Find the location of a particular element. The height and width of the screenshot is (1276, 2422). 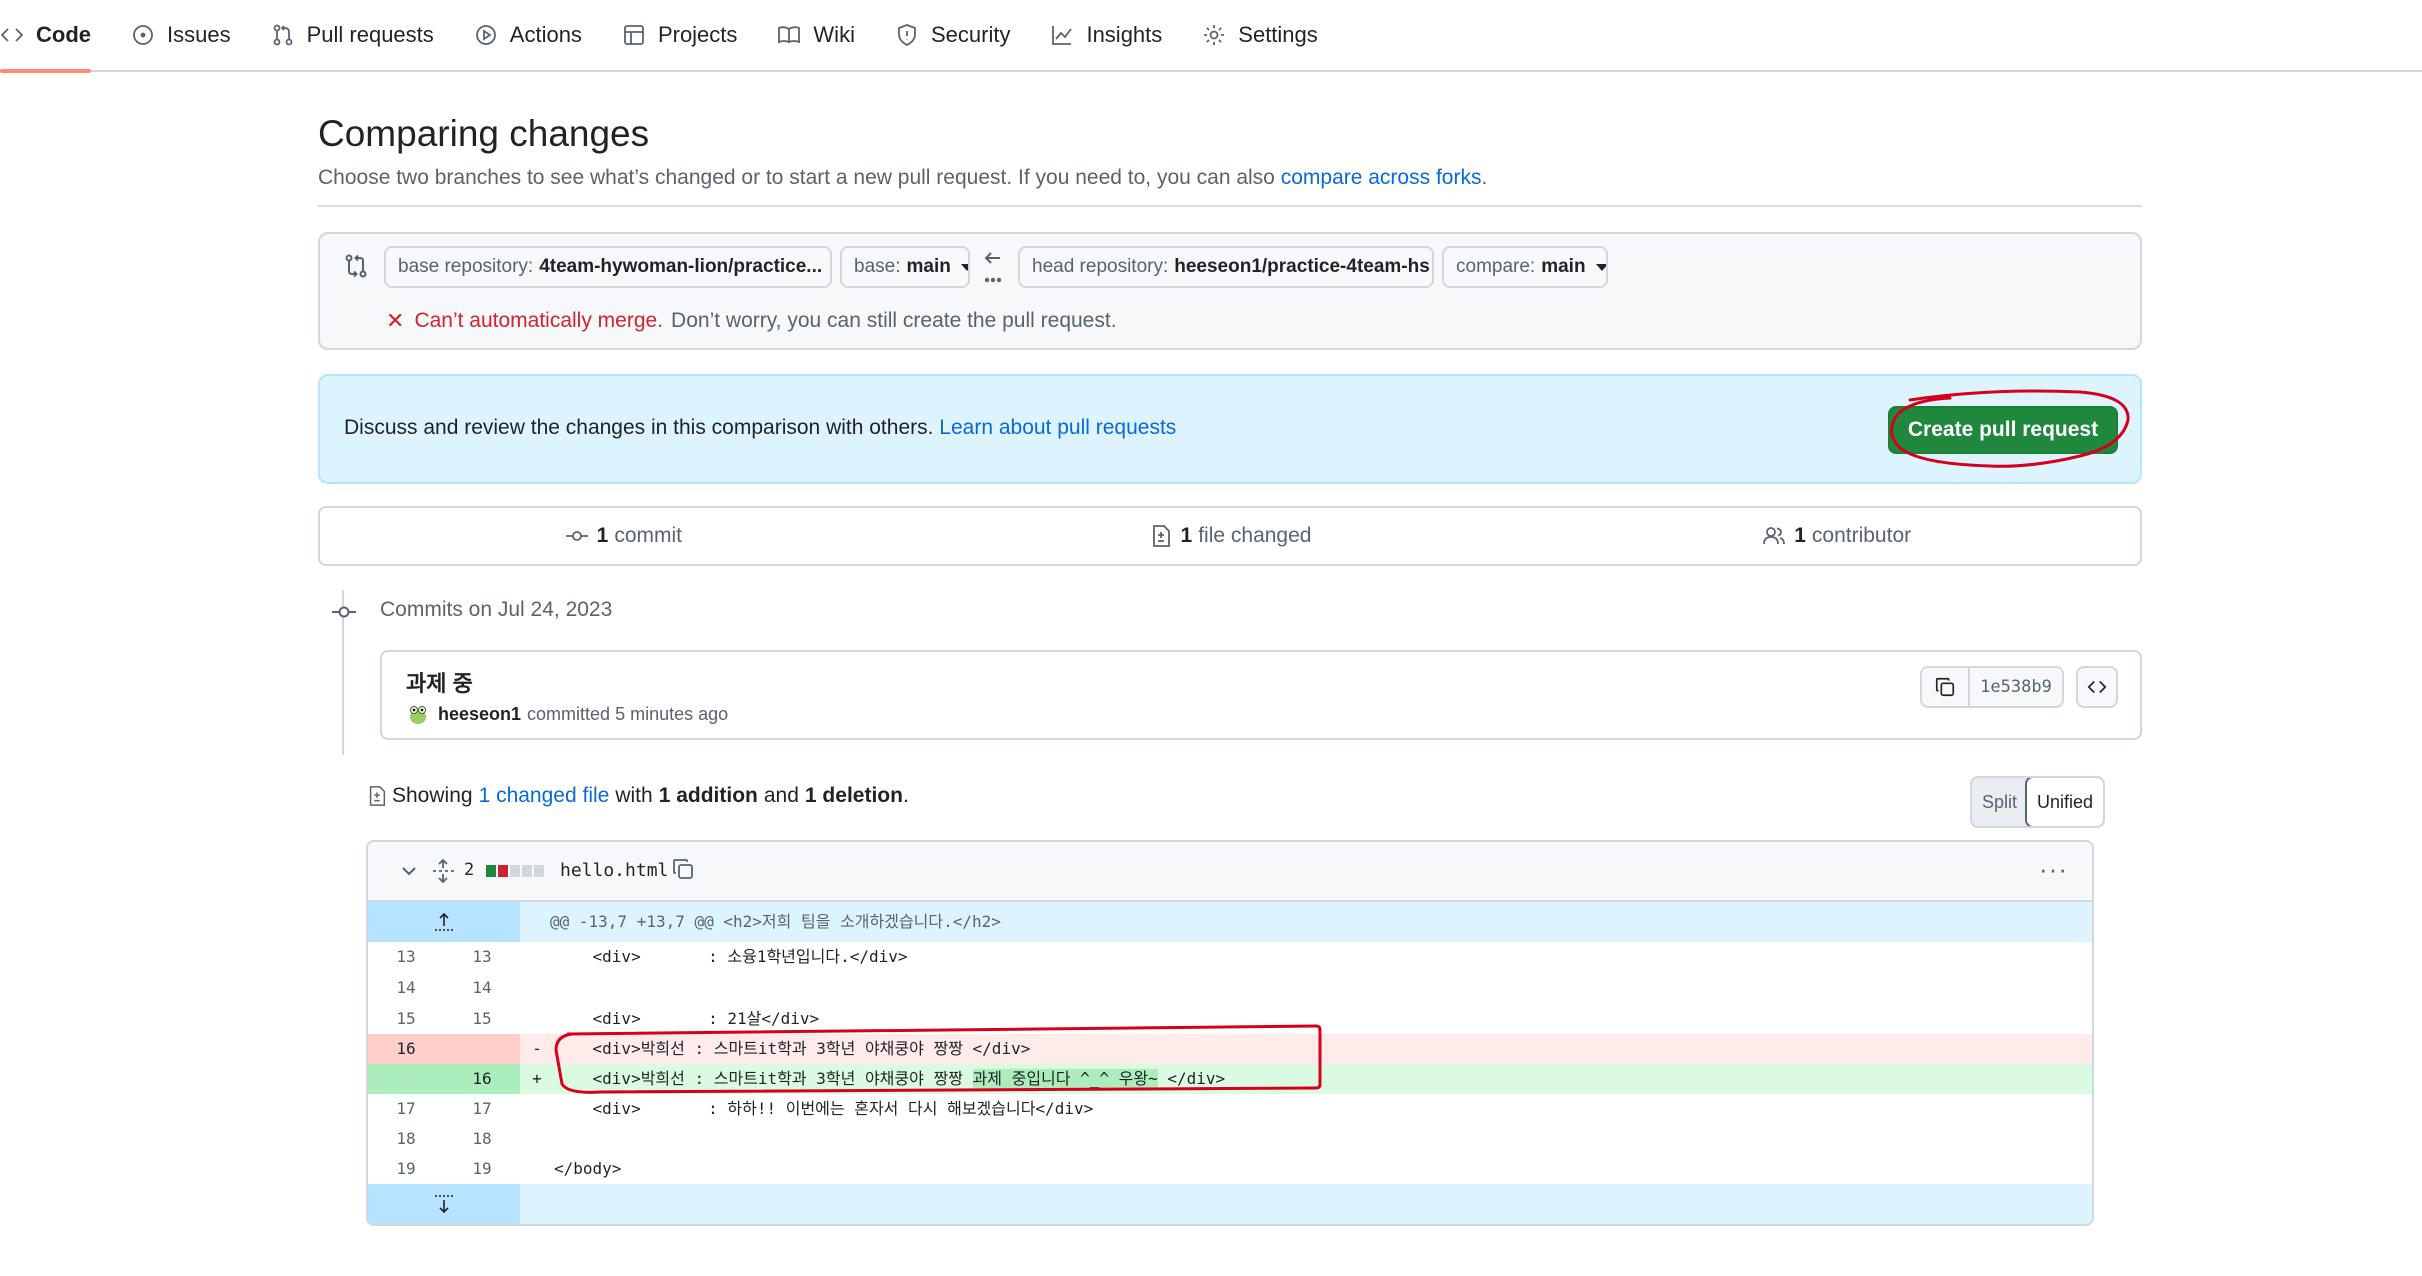

base-branch-select: base: main is located at coordinates (905, 267).